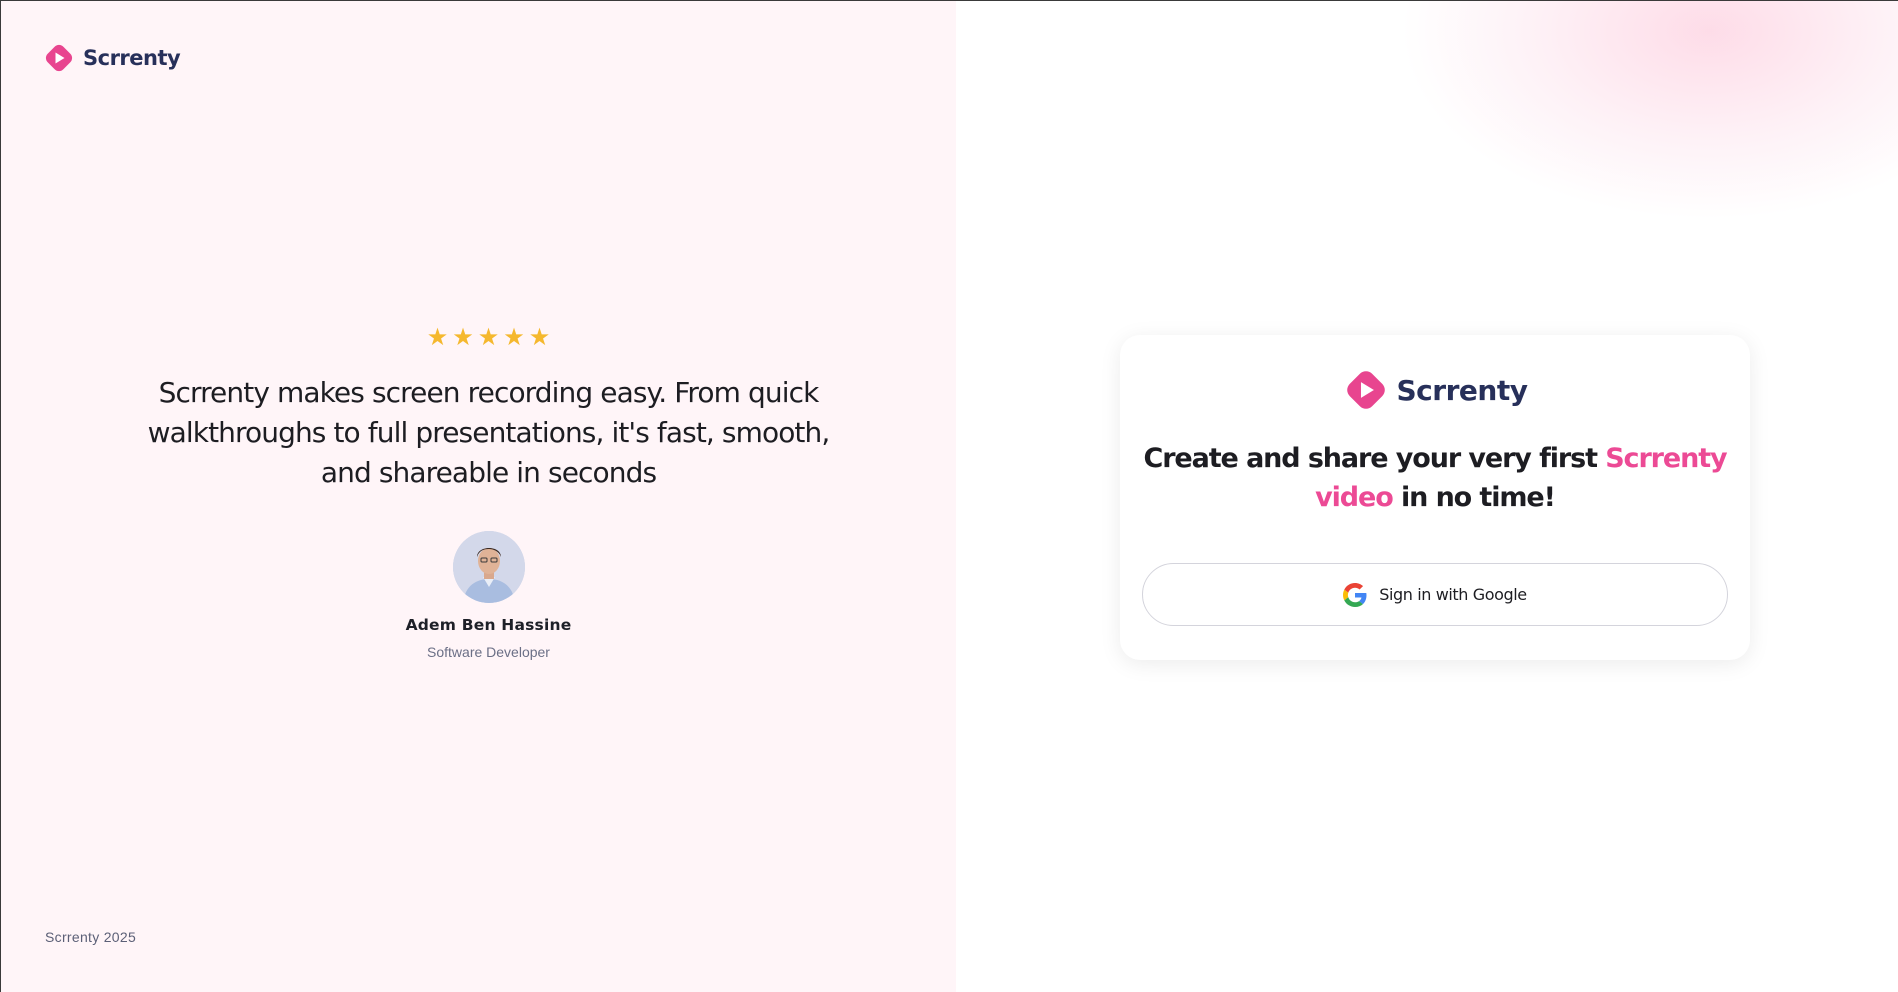 Image resolution: width=1898 pixels, height=992 pixels. Describe the element at coordinates (1474, 497) in the screenshot. I see `title-part-2: in no time!` at that location.